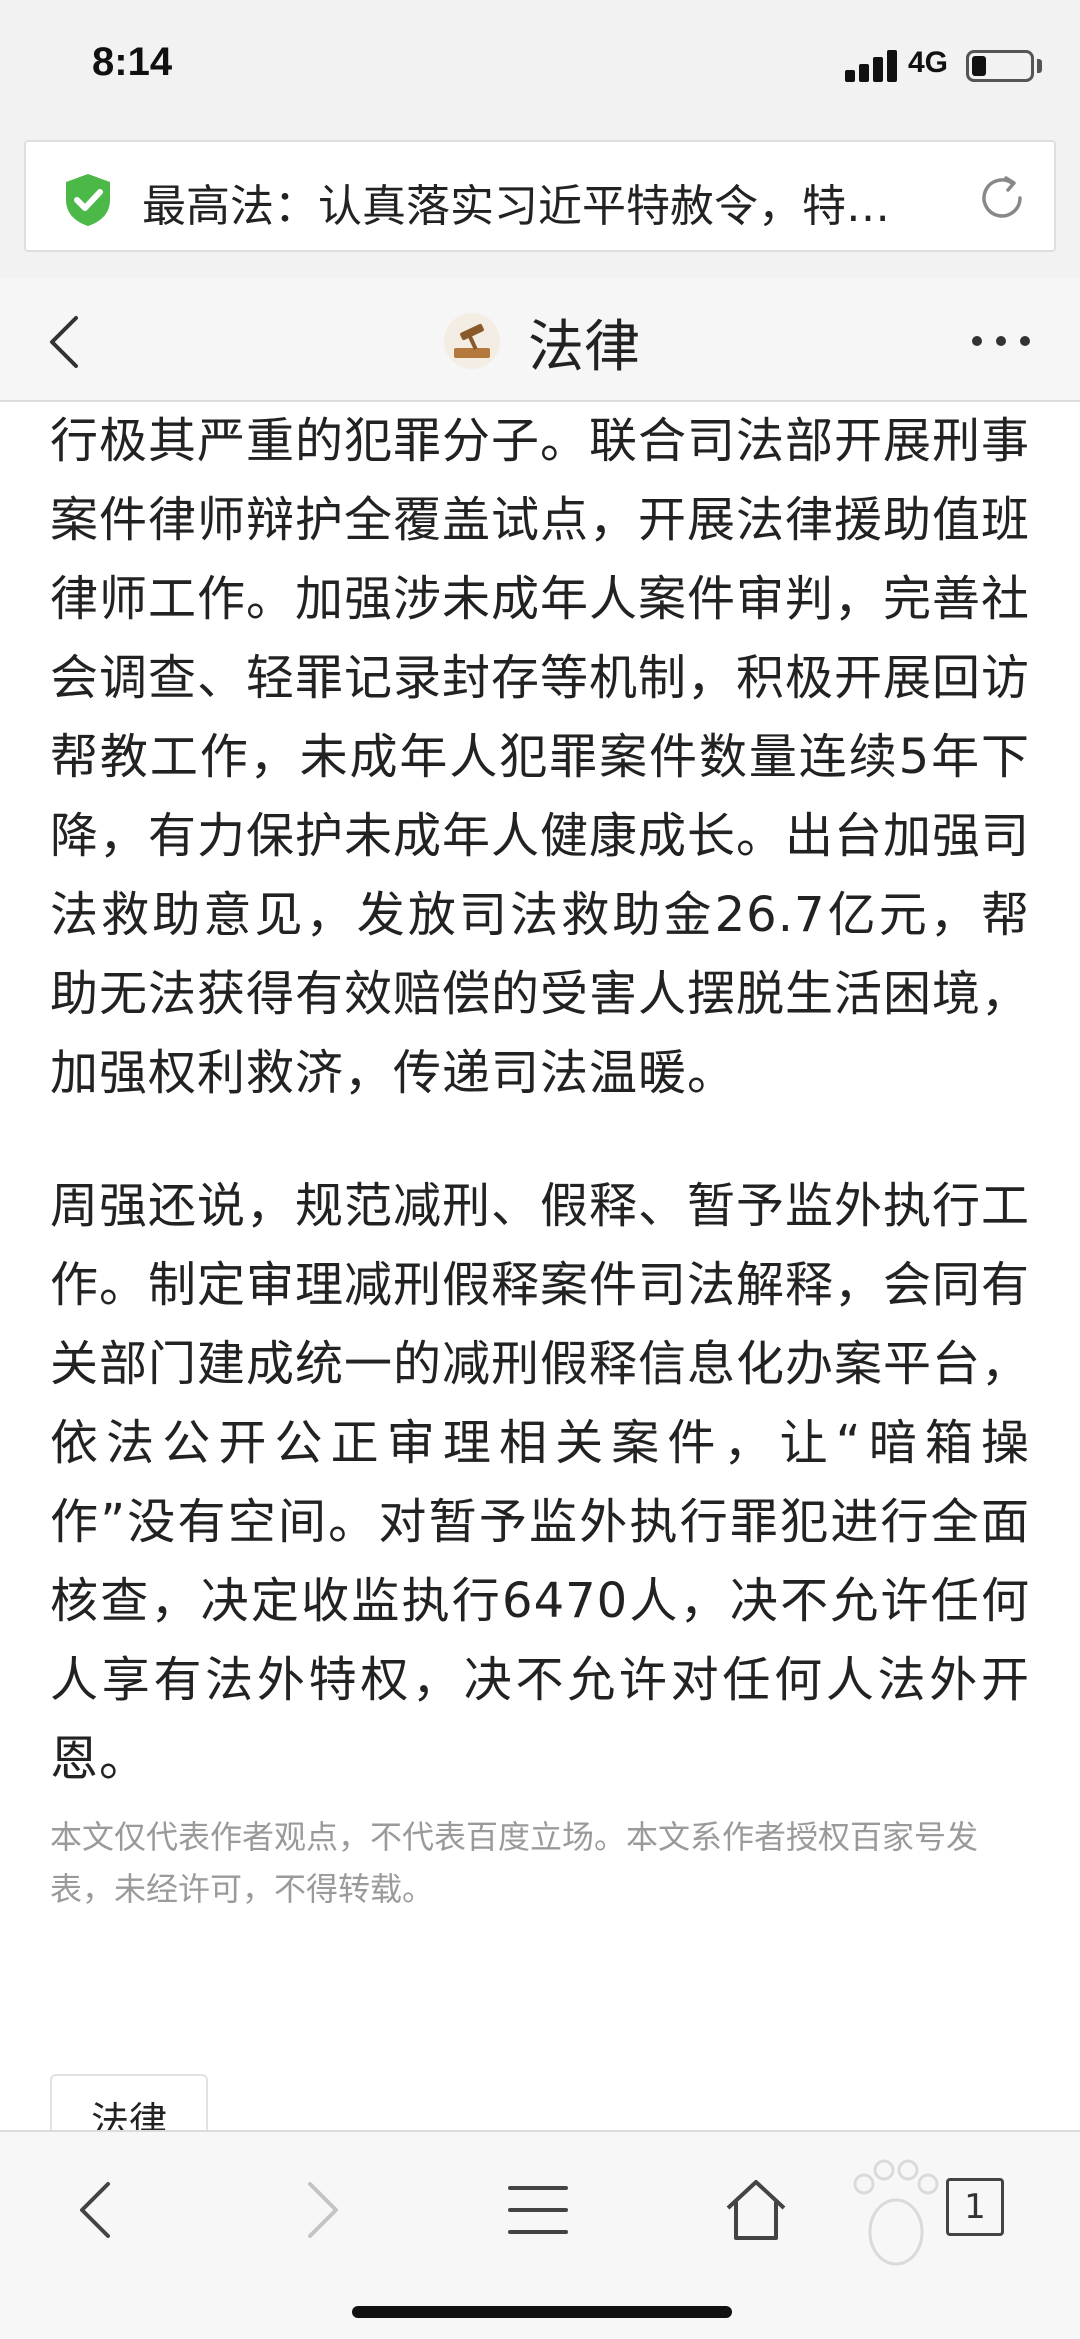 The width and height of the screenshot is (1080, 2339). Describe the element at coordinates (472, 341) in the screenshot. I see `law-logo-icon` at that location.